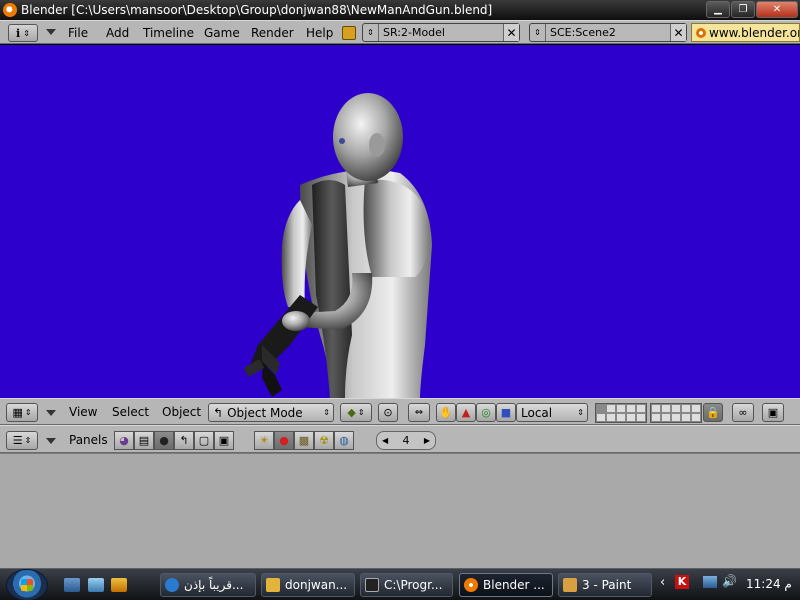  What do you see at coordinates (537, 412) in the screenshot?
I see `orientation-value: Local` at bounding box center [537, 412].